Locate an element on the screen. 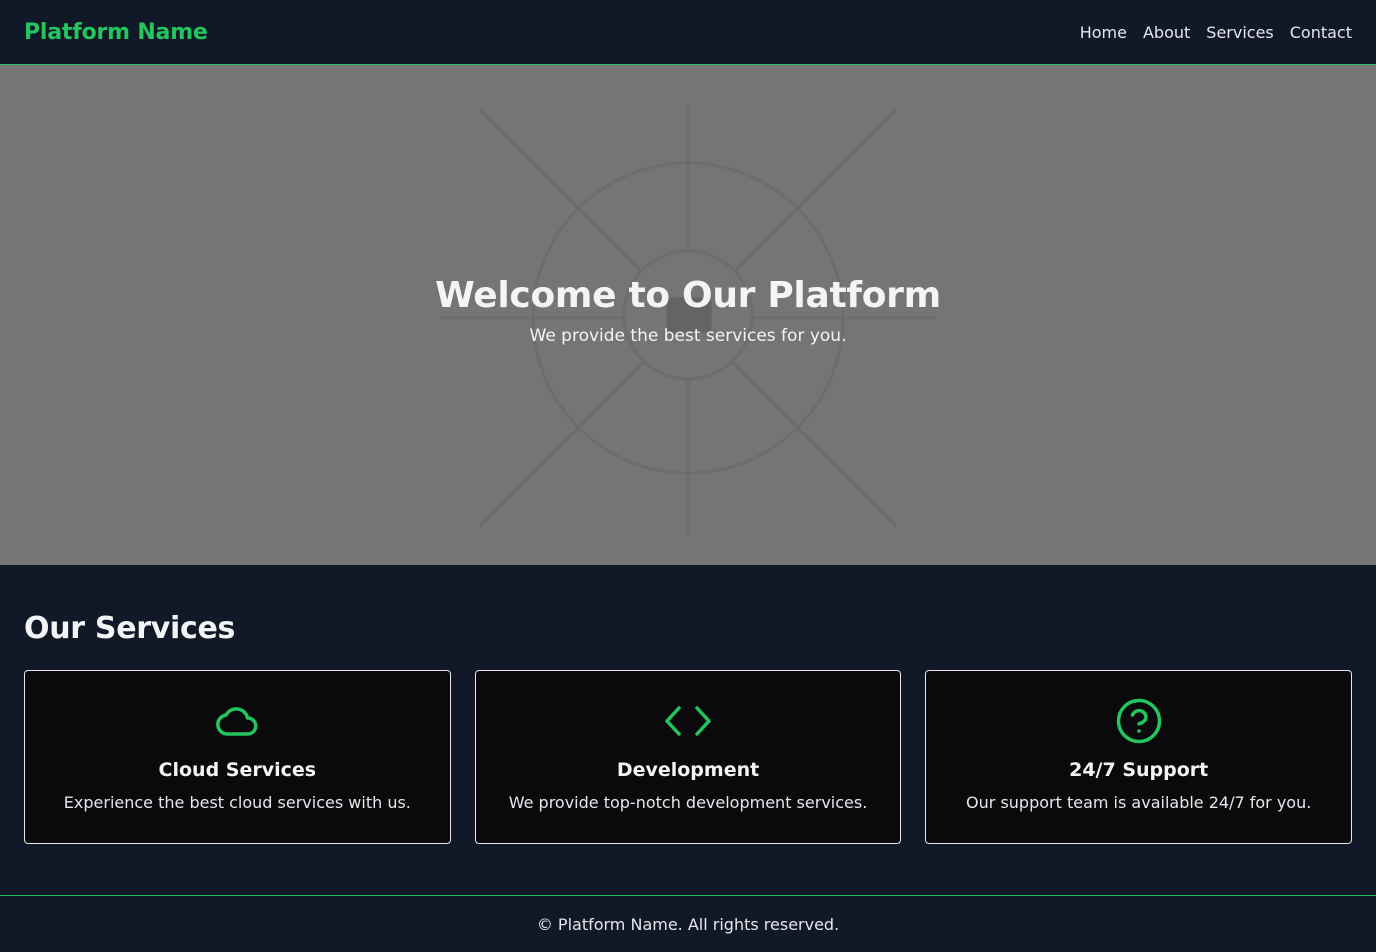  cloud-icon is located at coordinates (237, 721).